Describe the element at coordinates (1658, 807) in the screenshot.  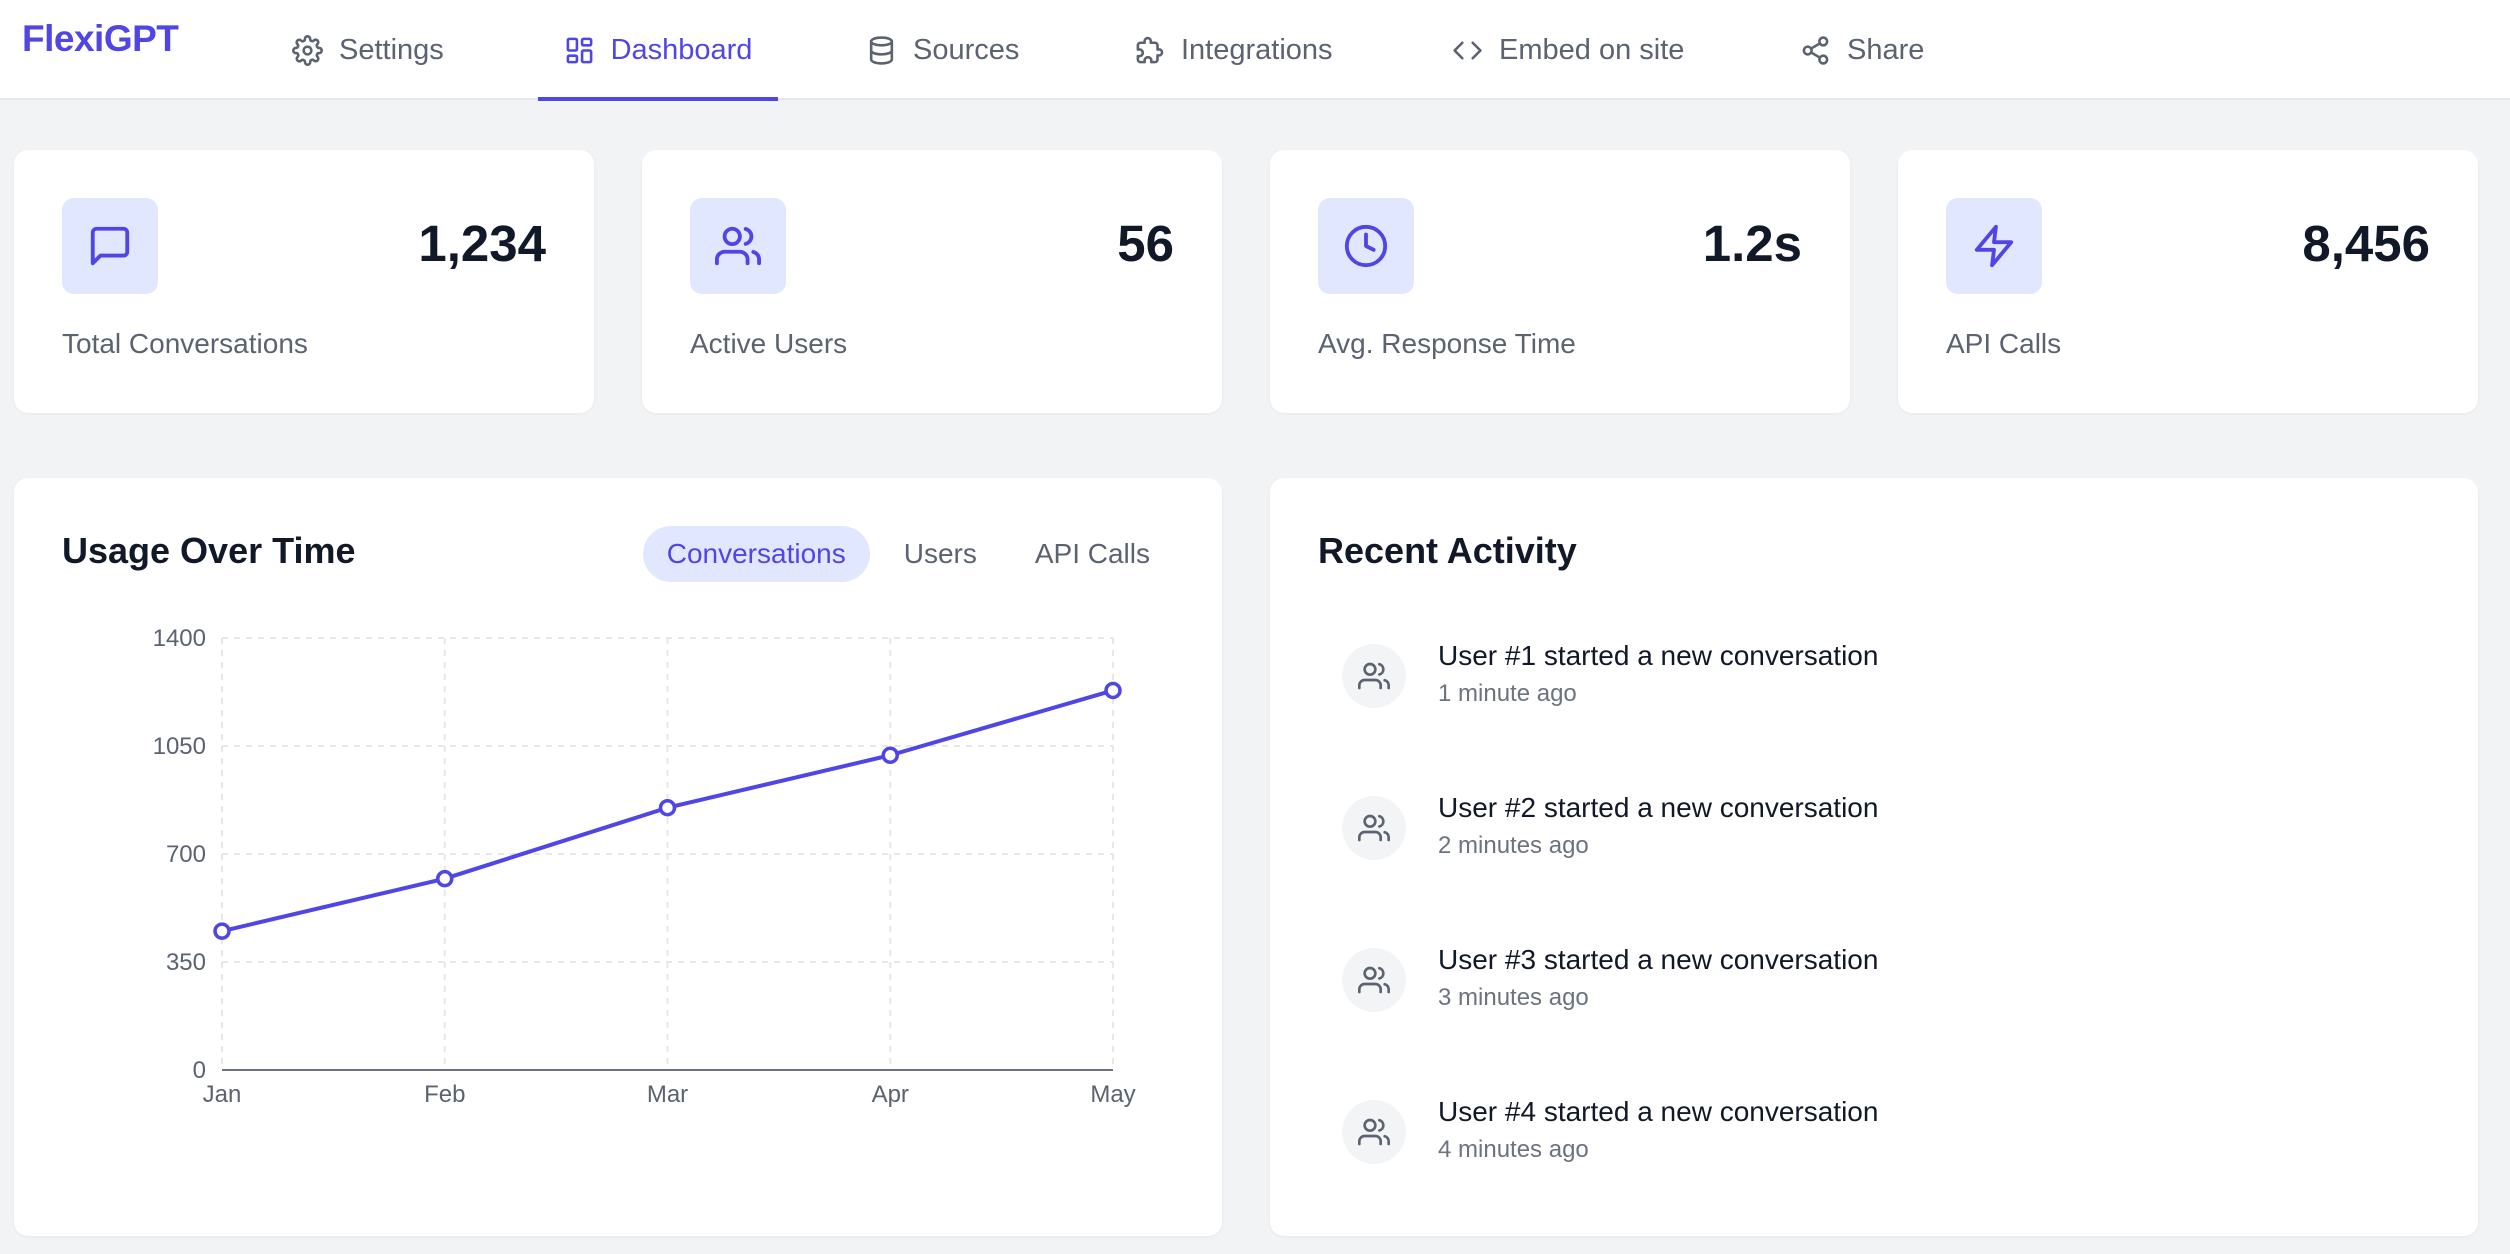
I see `activity-text: User #2 started a new conversation` at that location.